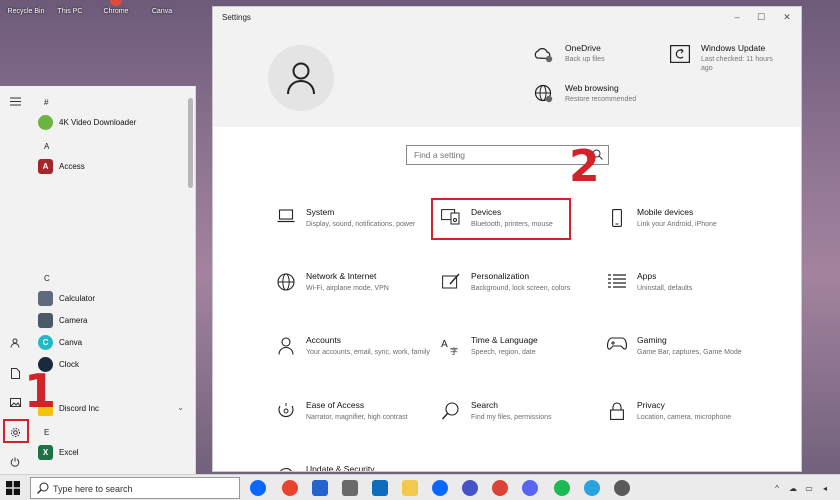  I want to click on outlook-icon, so click(380, 488).